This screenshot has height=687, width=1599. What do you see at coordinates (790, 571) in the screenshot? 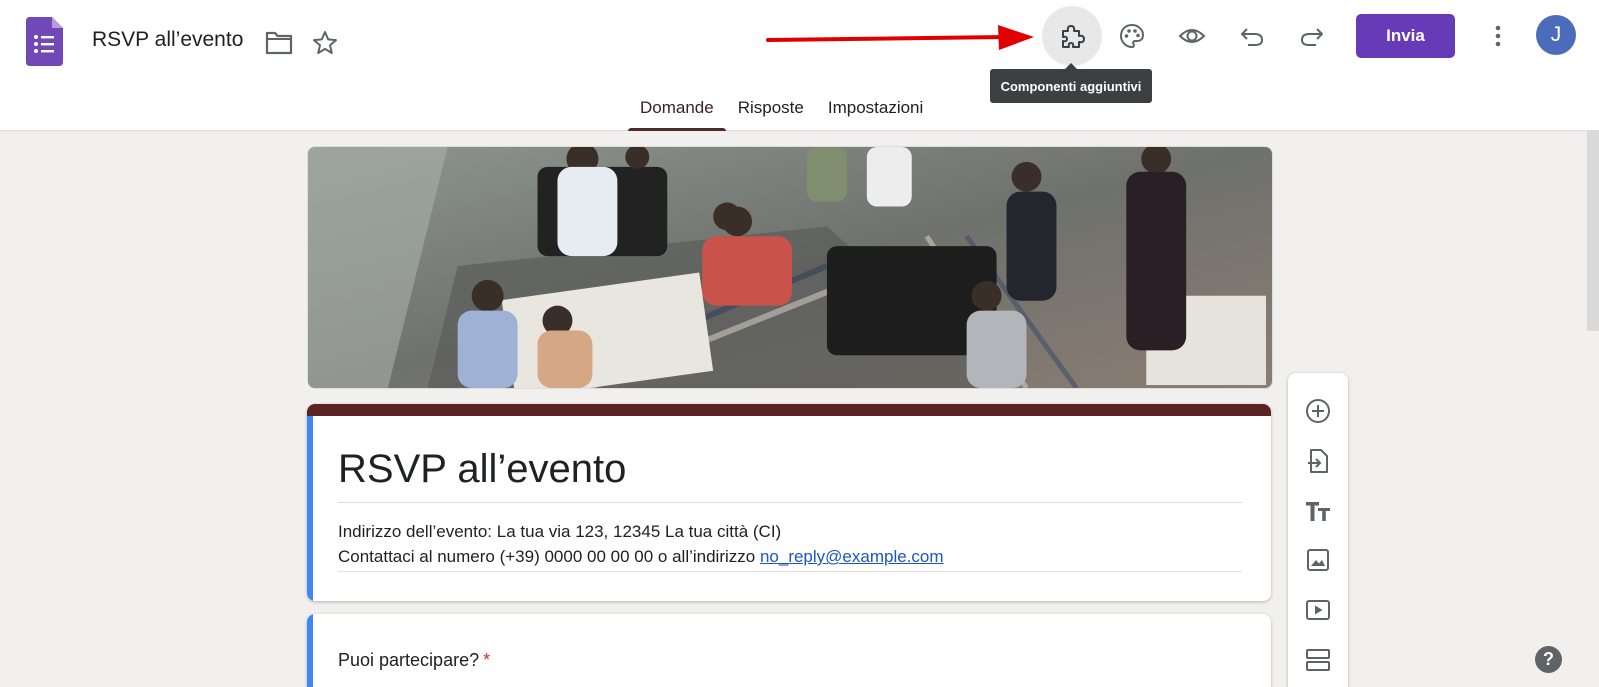
I see `description-divider` at bounding box center [790, 571].